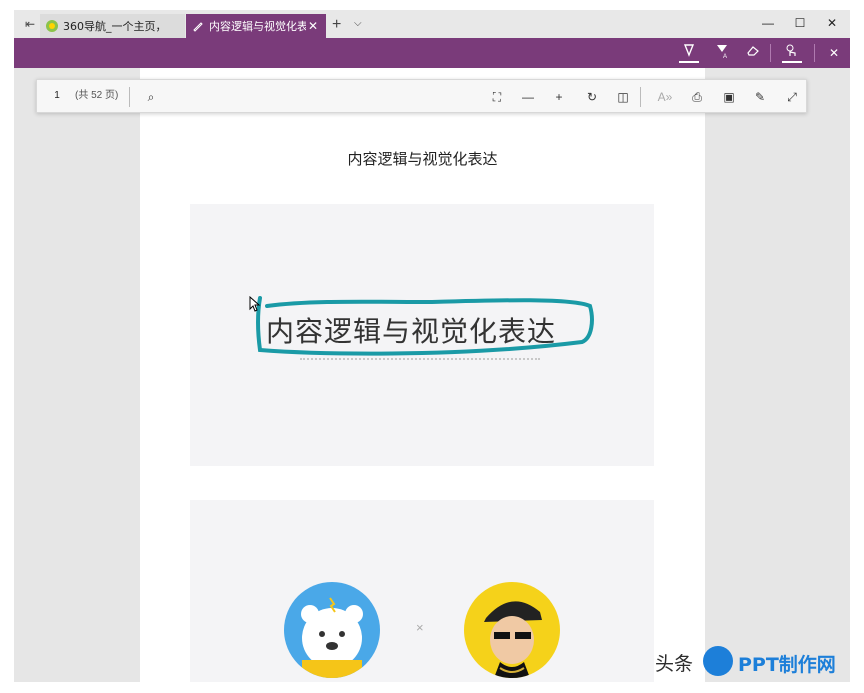 The width and height of the screenshot is (864, 693). I want to click on minimize-button: —, so click(768, 23).